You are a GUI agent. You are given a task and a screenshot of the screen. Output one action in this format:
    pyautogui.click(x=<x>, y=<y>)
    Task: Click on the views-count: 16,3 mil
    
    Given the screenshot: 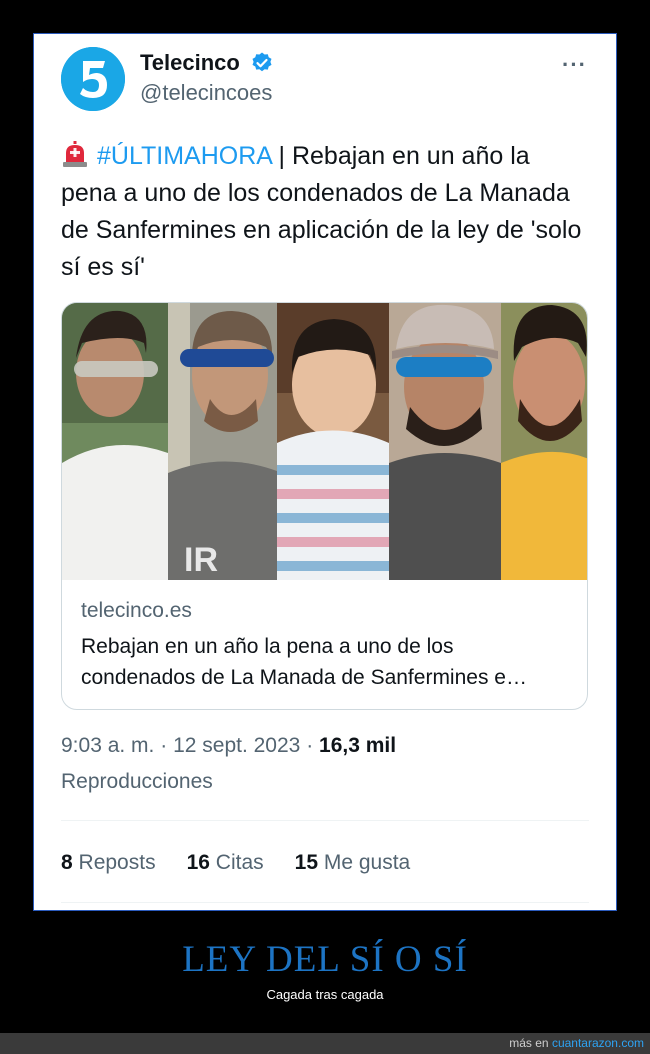 What is the action you would take?
    pyautogui.click(x=358, y=745)
    